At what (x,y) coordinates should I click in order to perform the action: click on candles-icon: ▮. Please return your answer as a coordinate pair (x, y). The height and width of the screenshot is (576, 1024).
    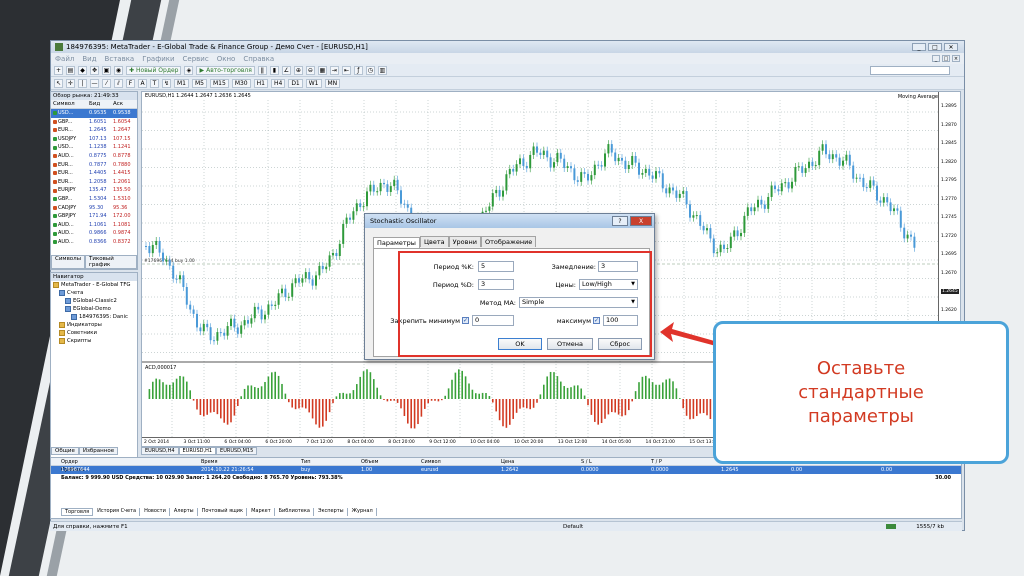
    Looking at the image, I should click on (274, 70).